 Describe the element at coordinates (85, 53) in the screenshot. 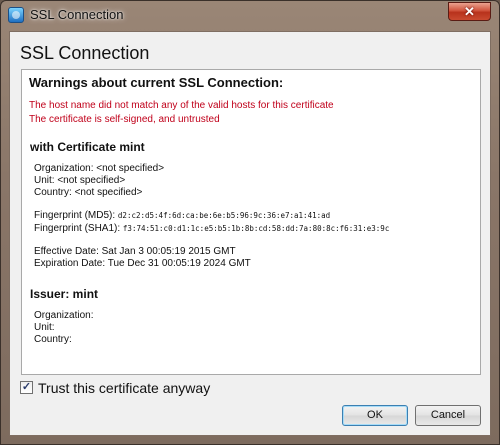

I see `dialog-heading: SSL Connection` at that location.